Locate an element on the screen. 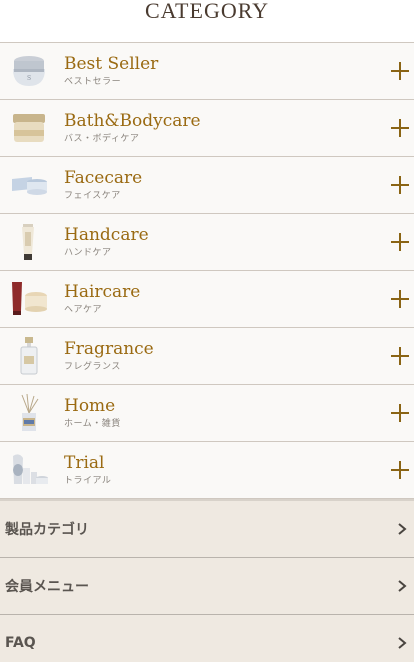  category-item-fragrance: Fragrance フレグランス is located at coordinates (207, 356).